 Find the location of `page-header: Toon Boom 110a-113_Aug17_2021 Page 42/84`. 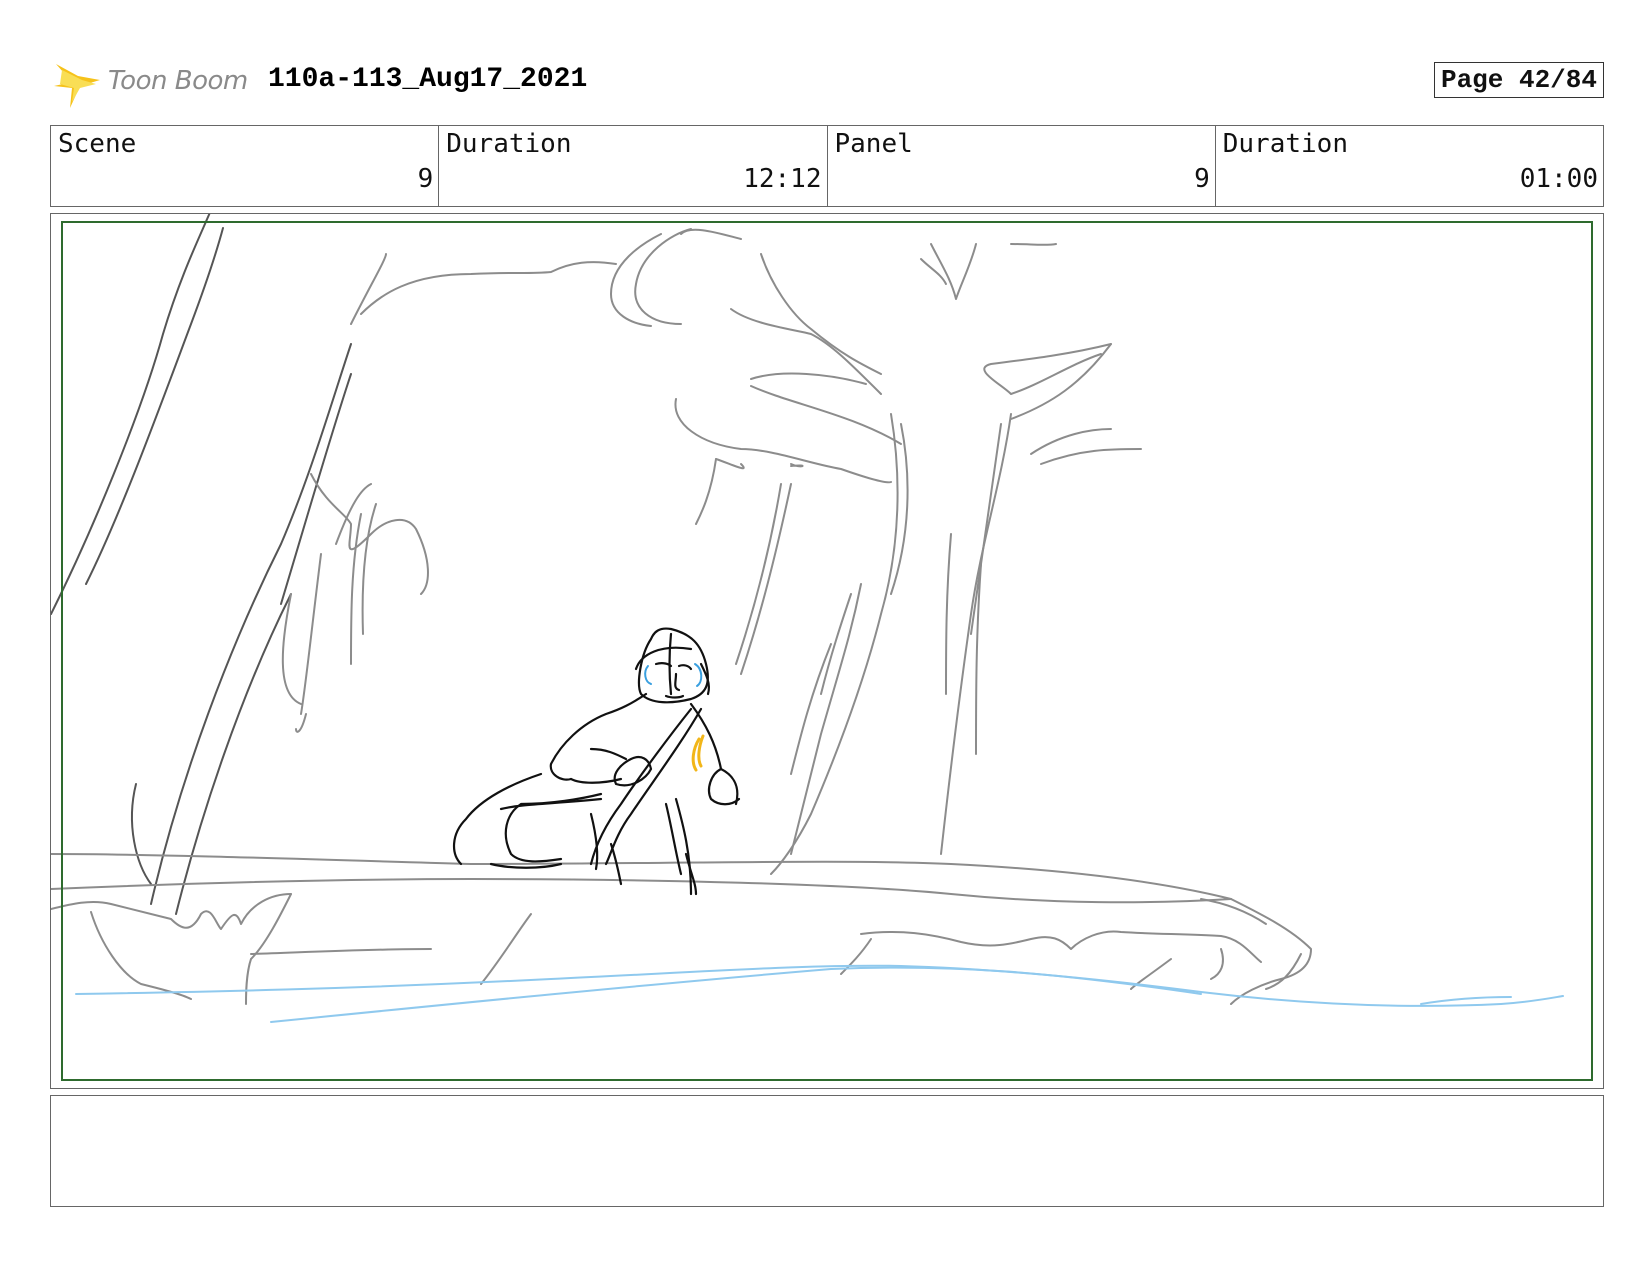

page-header: Toon Boom 110a-113_Aug17_2021 Page 42/84 is located at coordinates (828, 83).